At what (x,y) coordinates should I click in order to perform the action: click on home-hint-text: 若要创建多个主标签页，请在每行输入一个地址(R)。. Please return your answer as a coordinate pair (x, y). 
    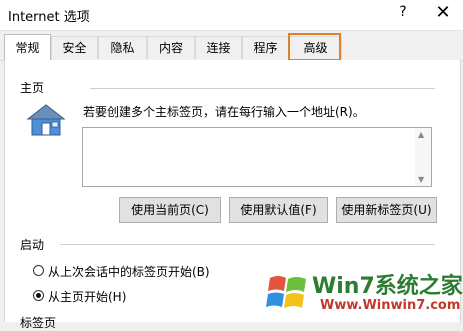
    Looking at the image, I should click on (224, 112).